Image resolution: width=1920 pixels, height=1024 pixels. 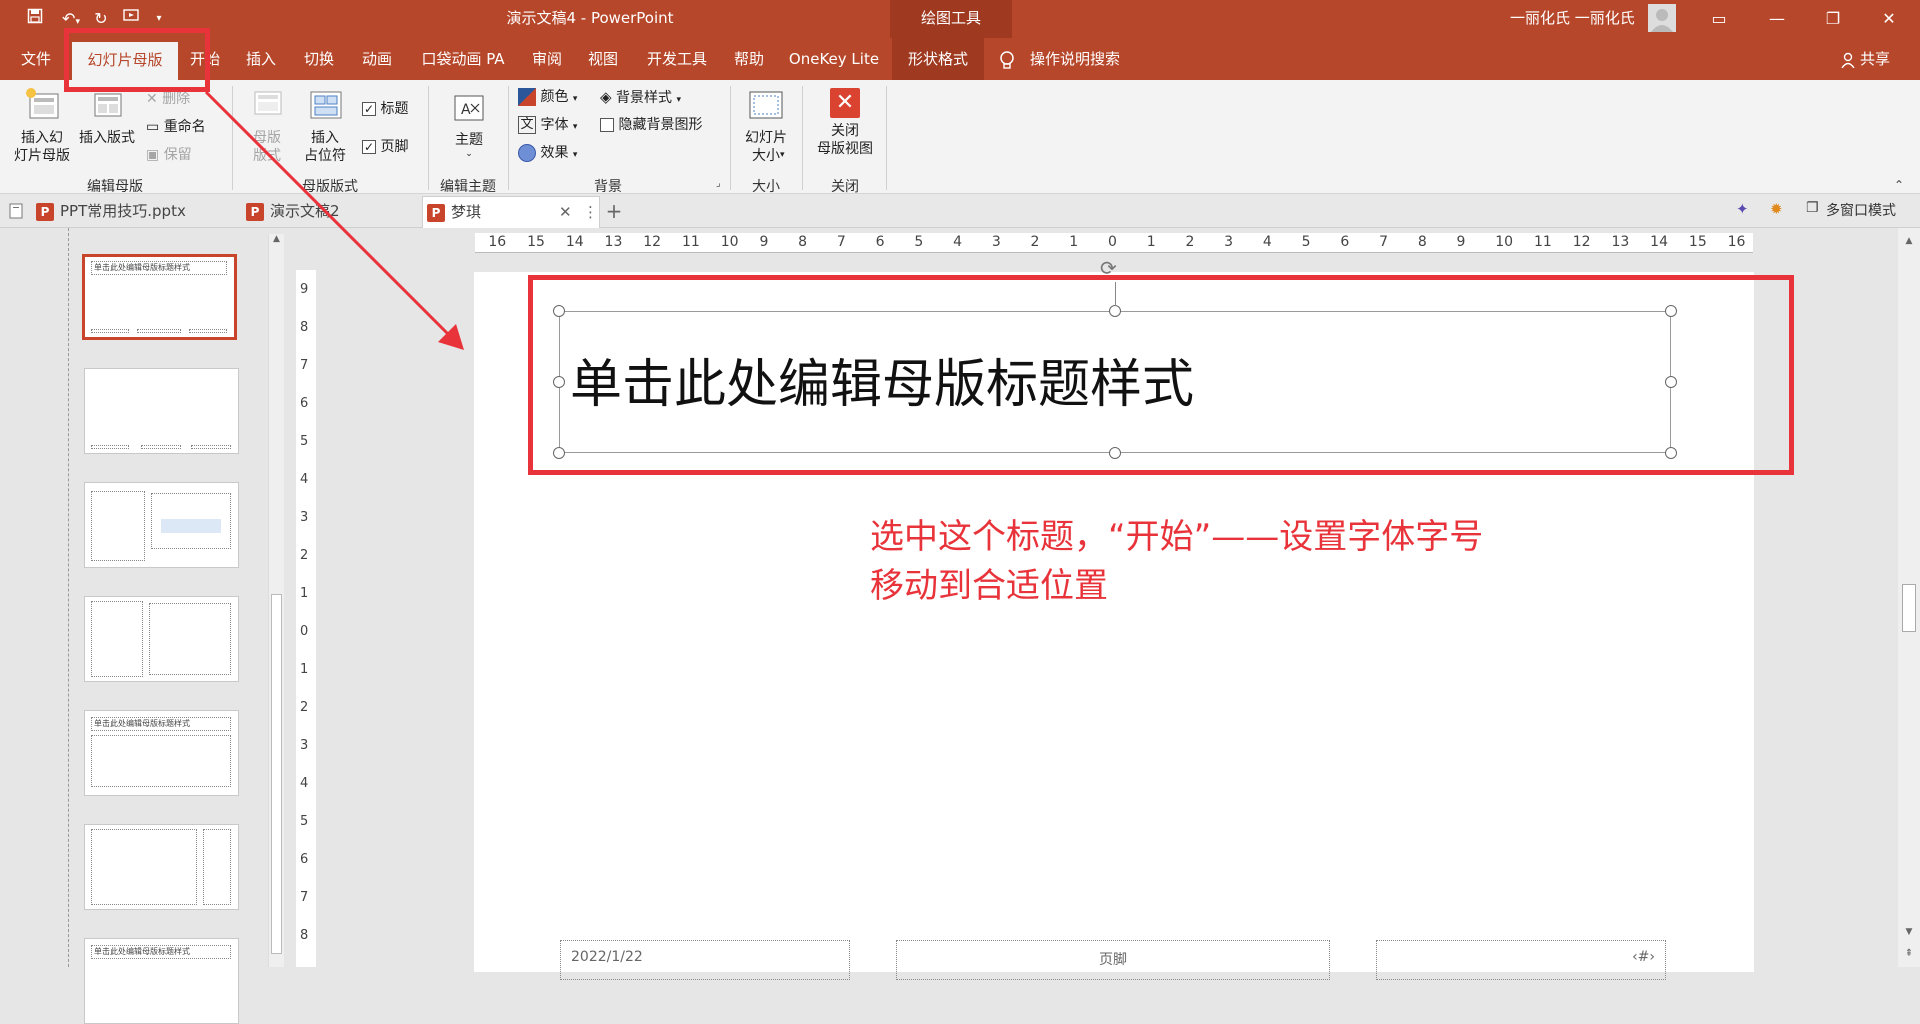 I want to click on tab-shape-format: 形状格式, so click(x=938, y=59).